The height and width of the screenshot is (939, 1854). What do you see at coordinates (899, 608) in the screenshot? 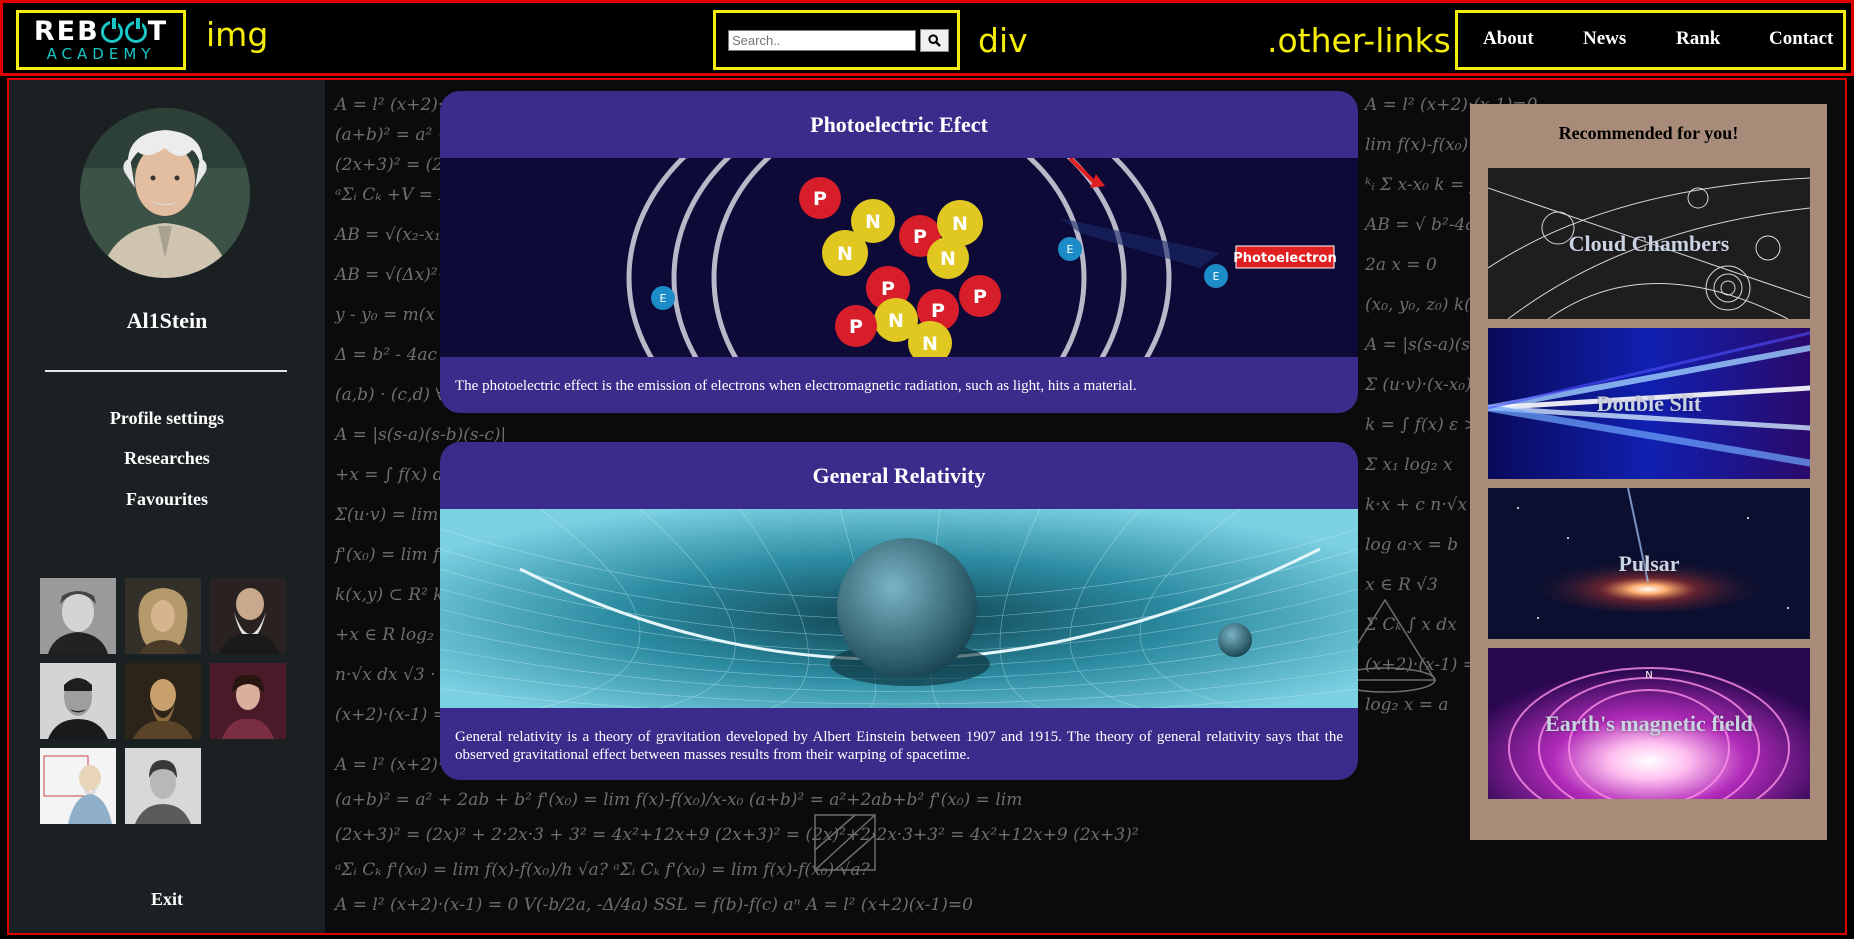
I see `card-image` at bounding box center [899, 608].